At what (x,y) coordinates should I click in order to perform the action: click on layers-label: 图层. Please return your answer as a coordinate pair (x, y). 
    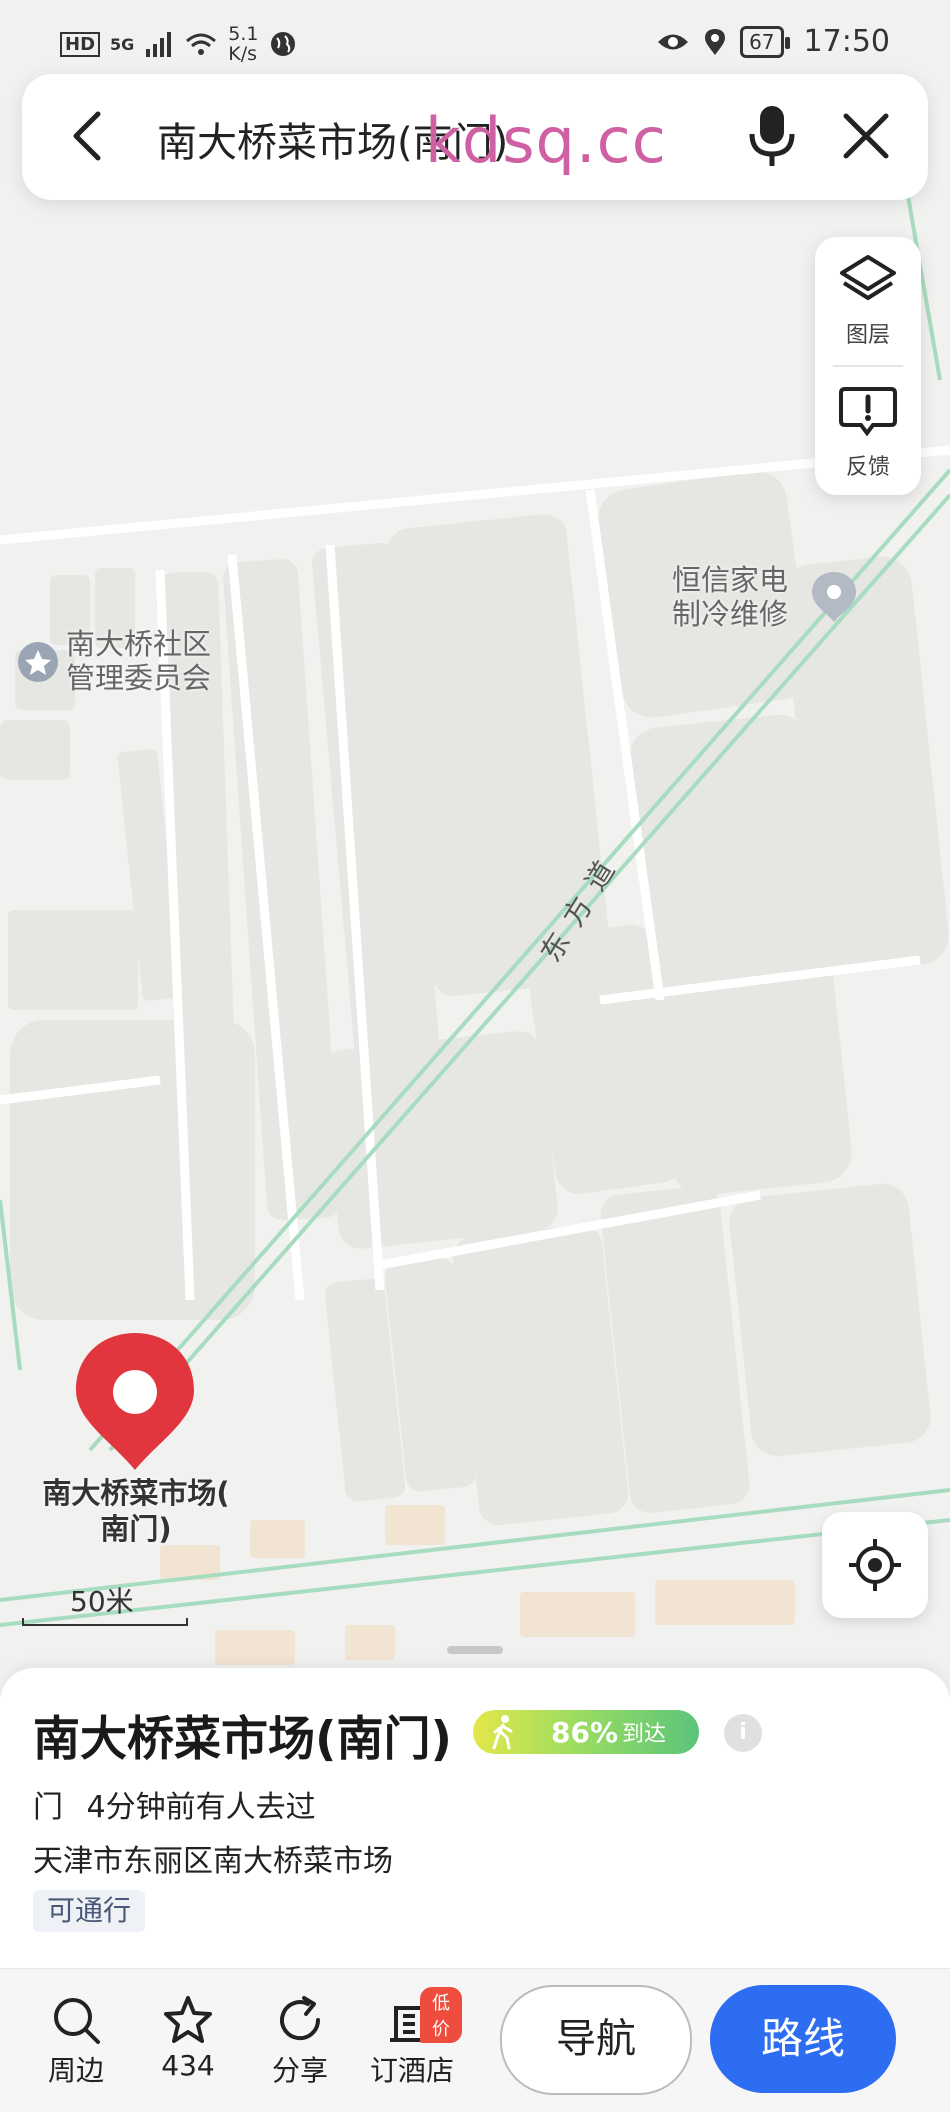
    Looking at the image, I should click on (867, 335).